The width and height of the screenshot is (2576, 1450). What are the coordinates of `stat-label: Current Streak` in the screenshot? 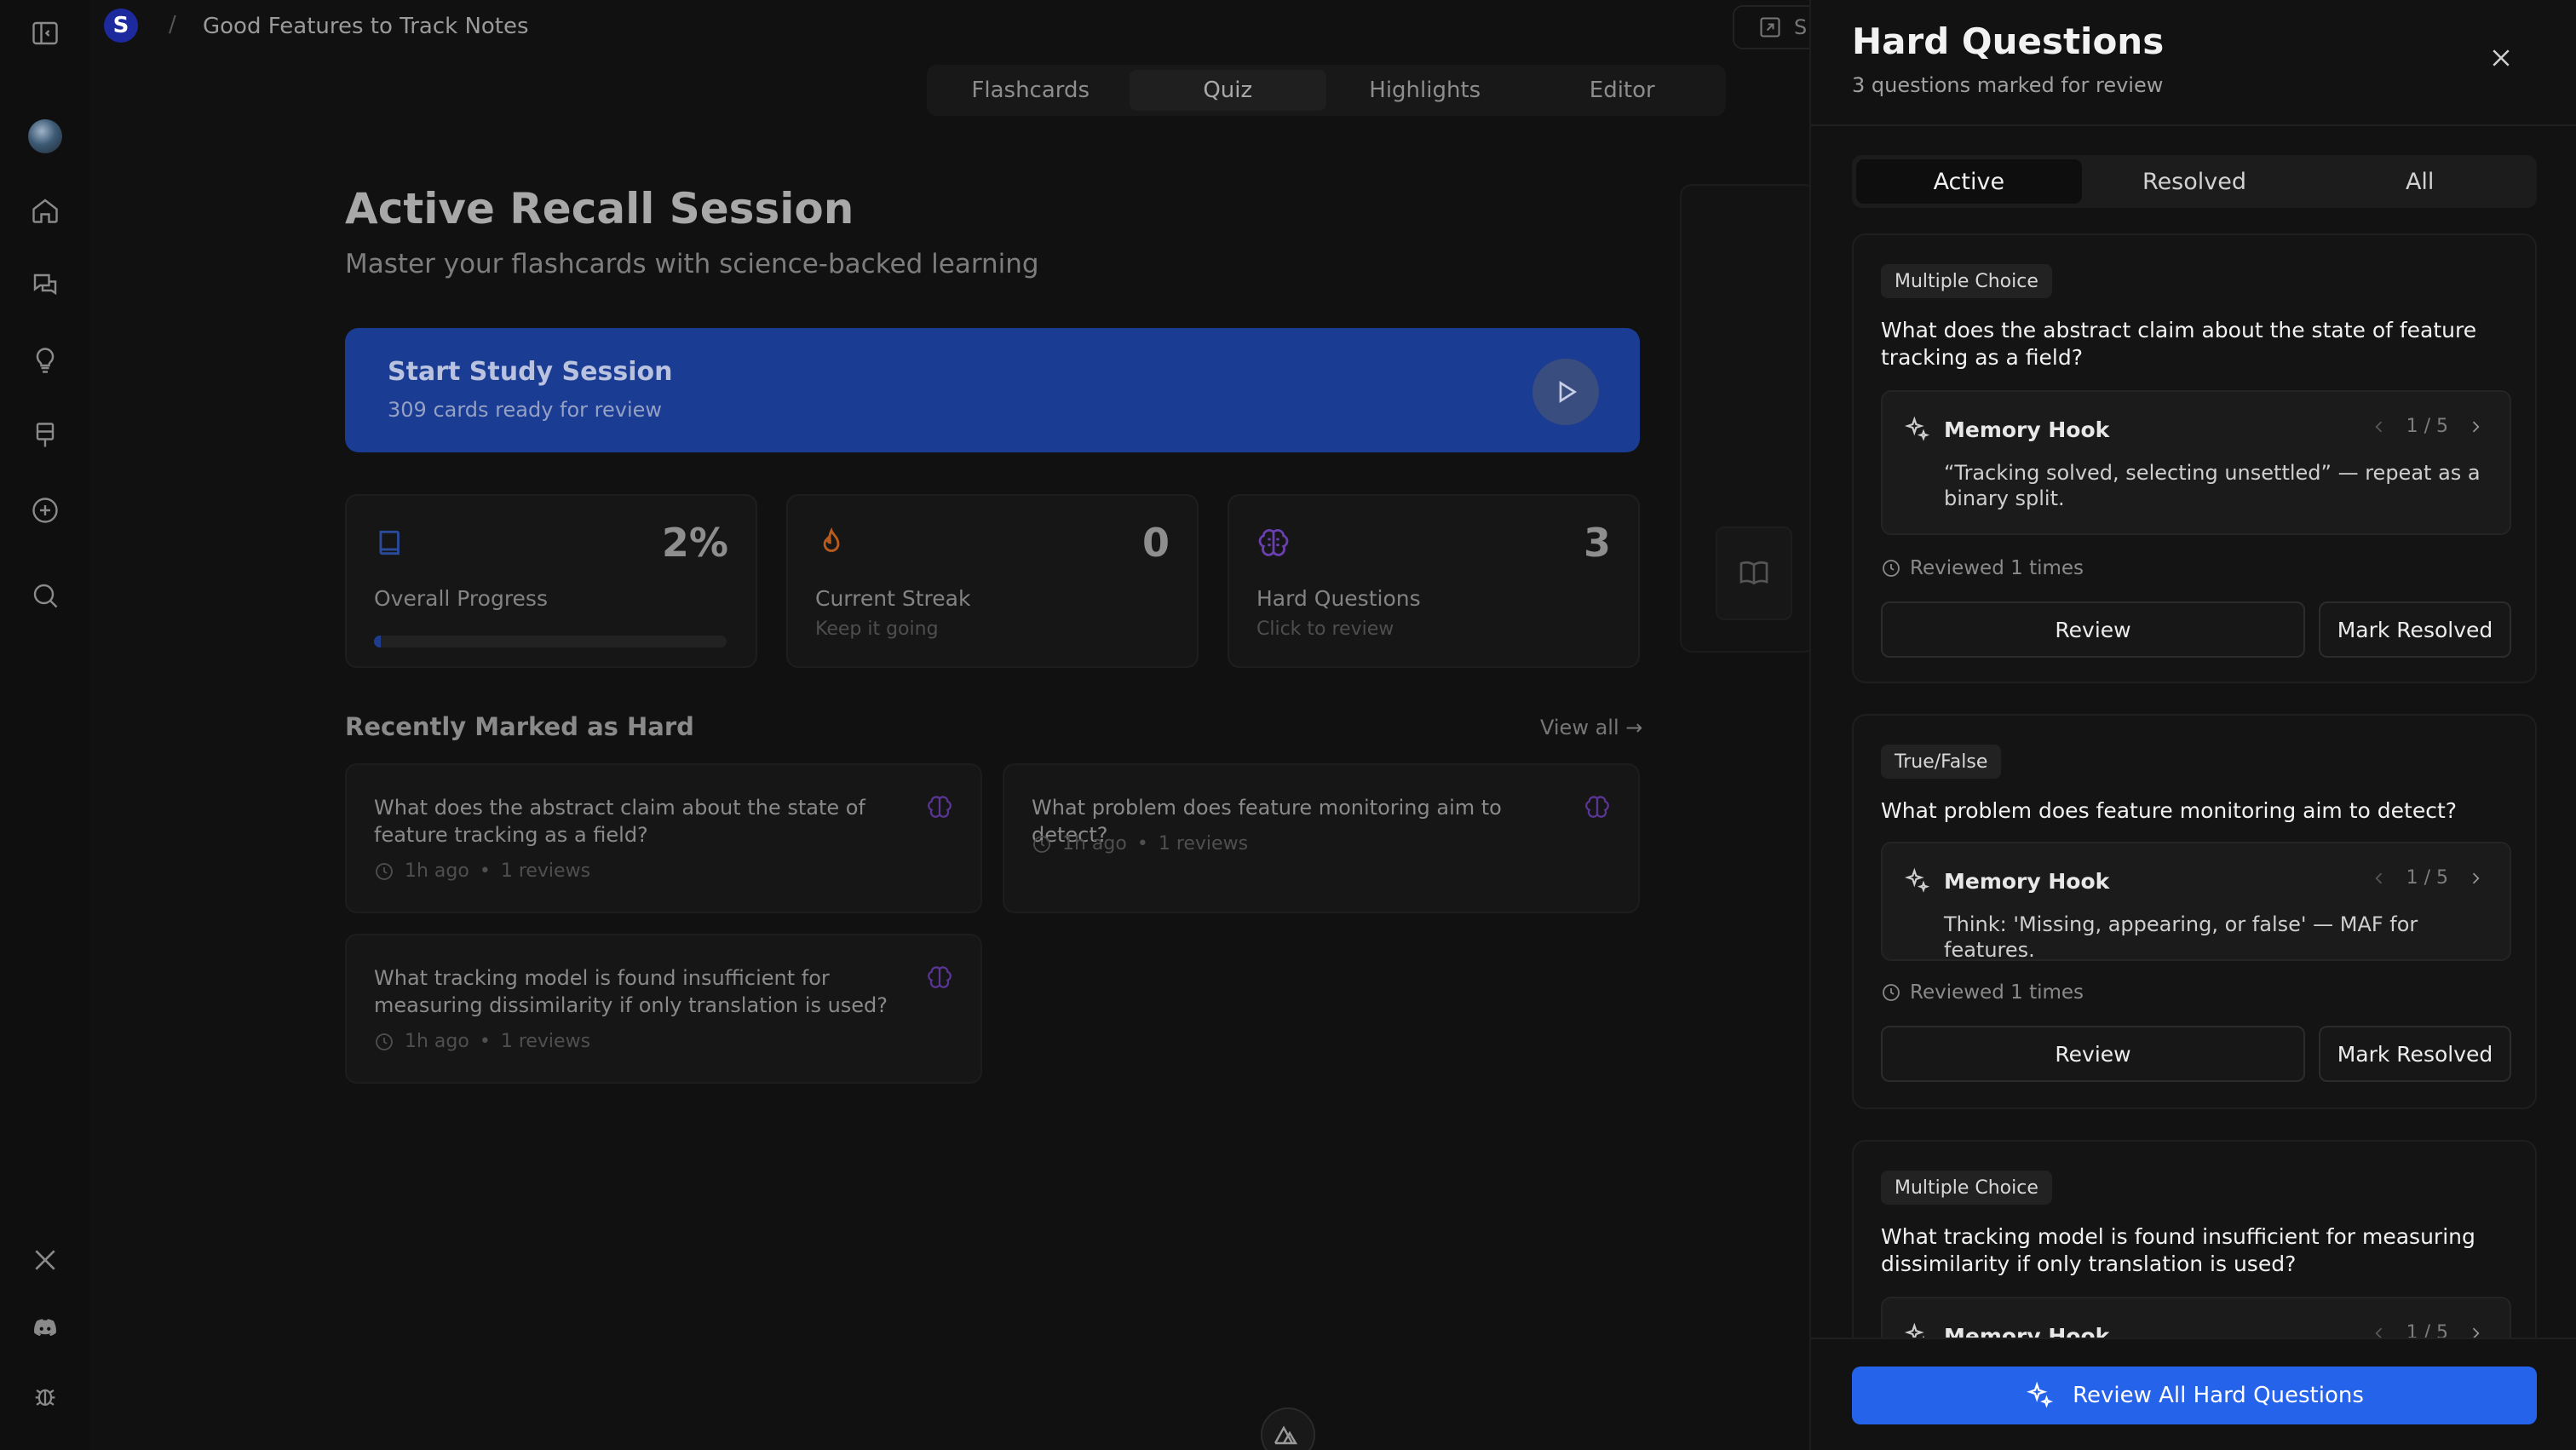 It's located at (893, 598).